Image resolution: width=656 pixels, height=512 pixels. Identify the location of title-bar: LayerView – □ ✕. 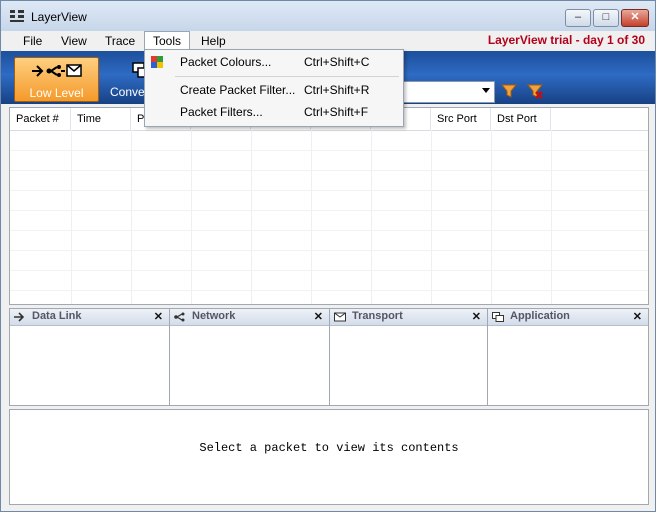
(328, 16).